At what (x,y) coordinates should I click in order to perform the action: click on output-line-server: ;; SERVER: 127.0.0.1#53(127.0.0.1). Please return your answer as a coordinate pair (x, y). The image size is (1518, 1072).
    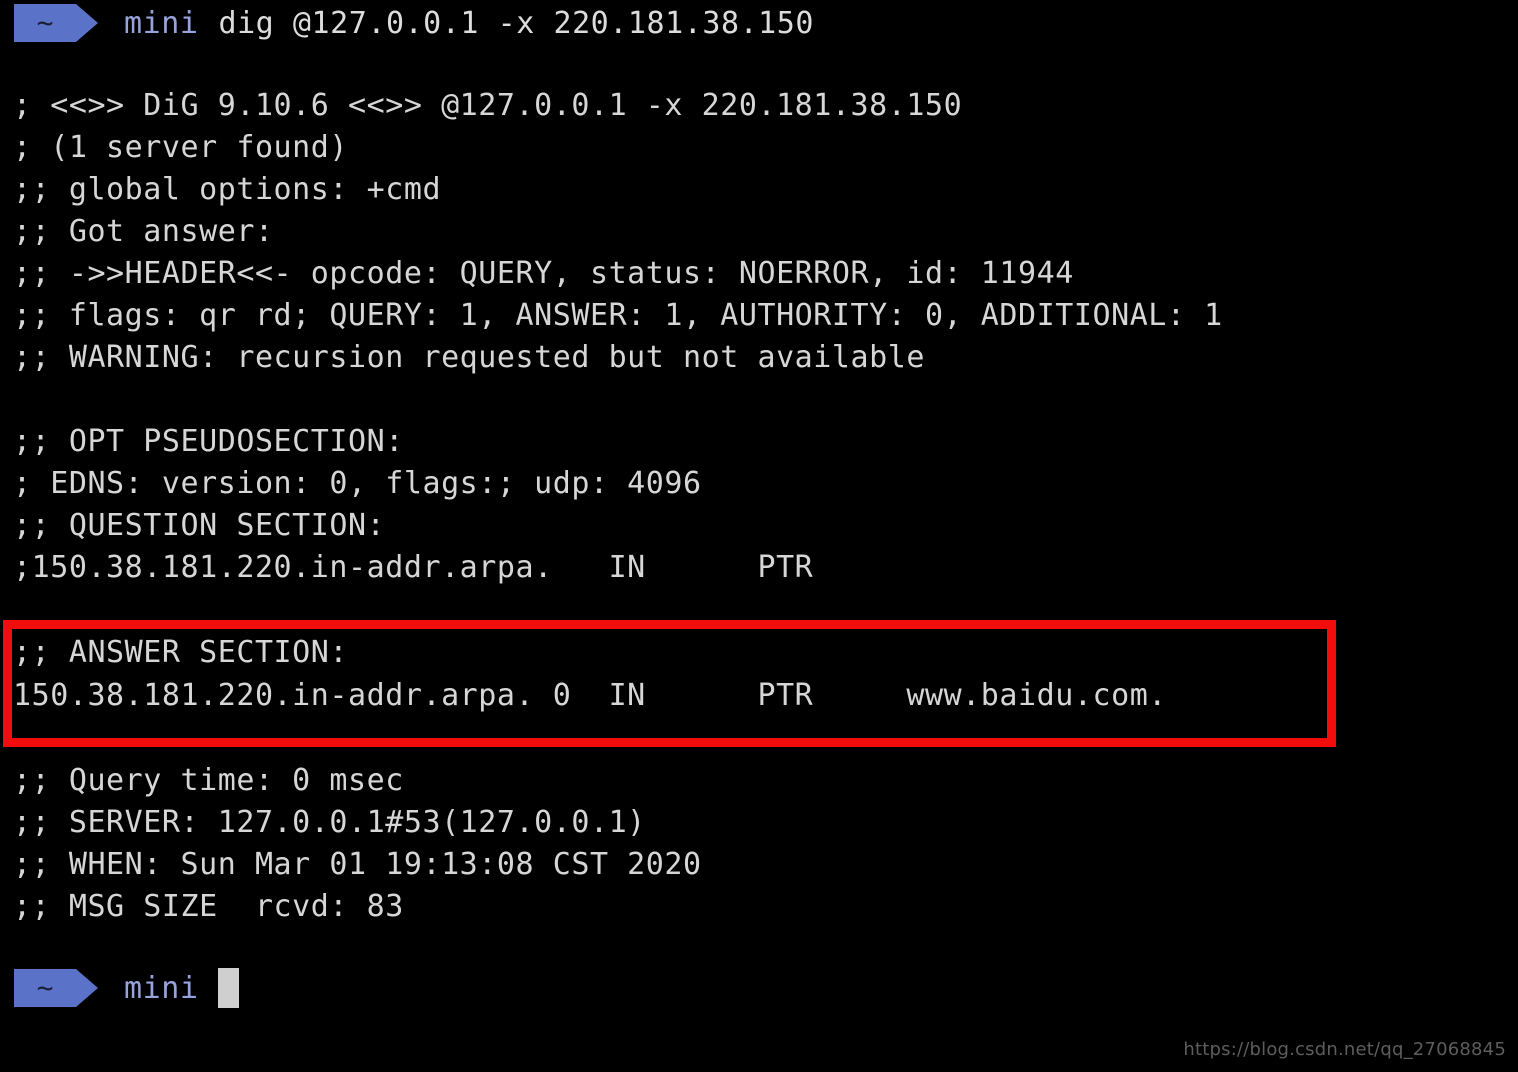
    Looking at the image, I should click on (329, 822).